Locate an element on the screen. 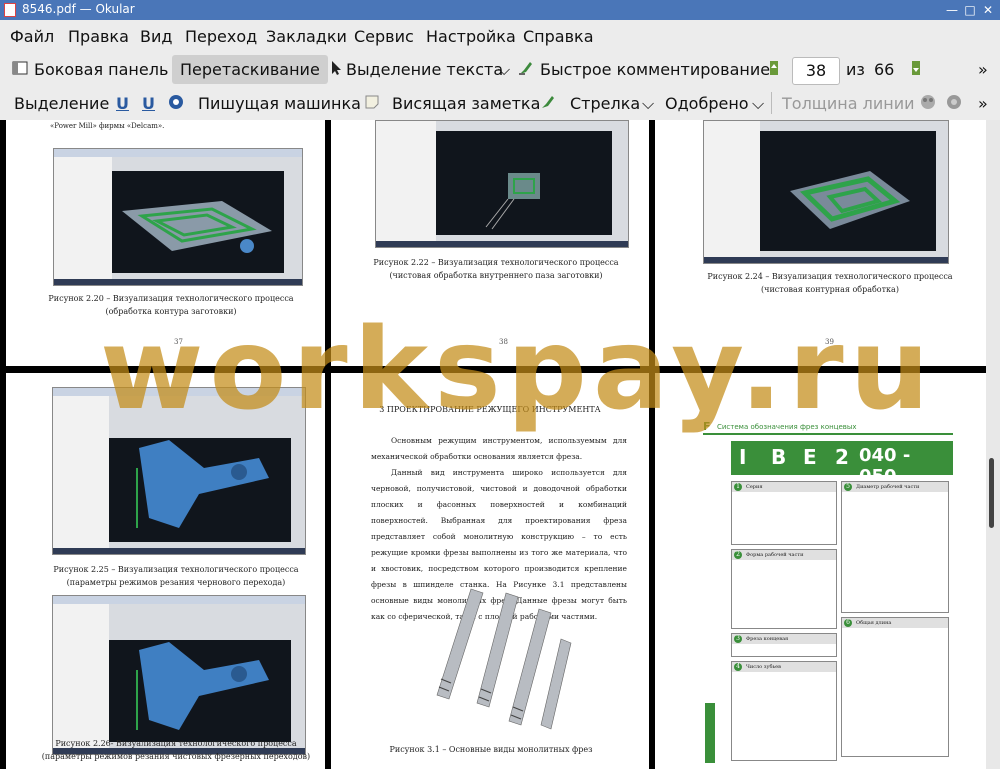 This screenshot has height=769, width=1000. page-top-text: «Power Mill» фирмы «Delcam». is located at coordinates (107, 126).